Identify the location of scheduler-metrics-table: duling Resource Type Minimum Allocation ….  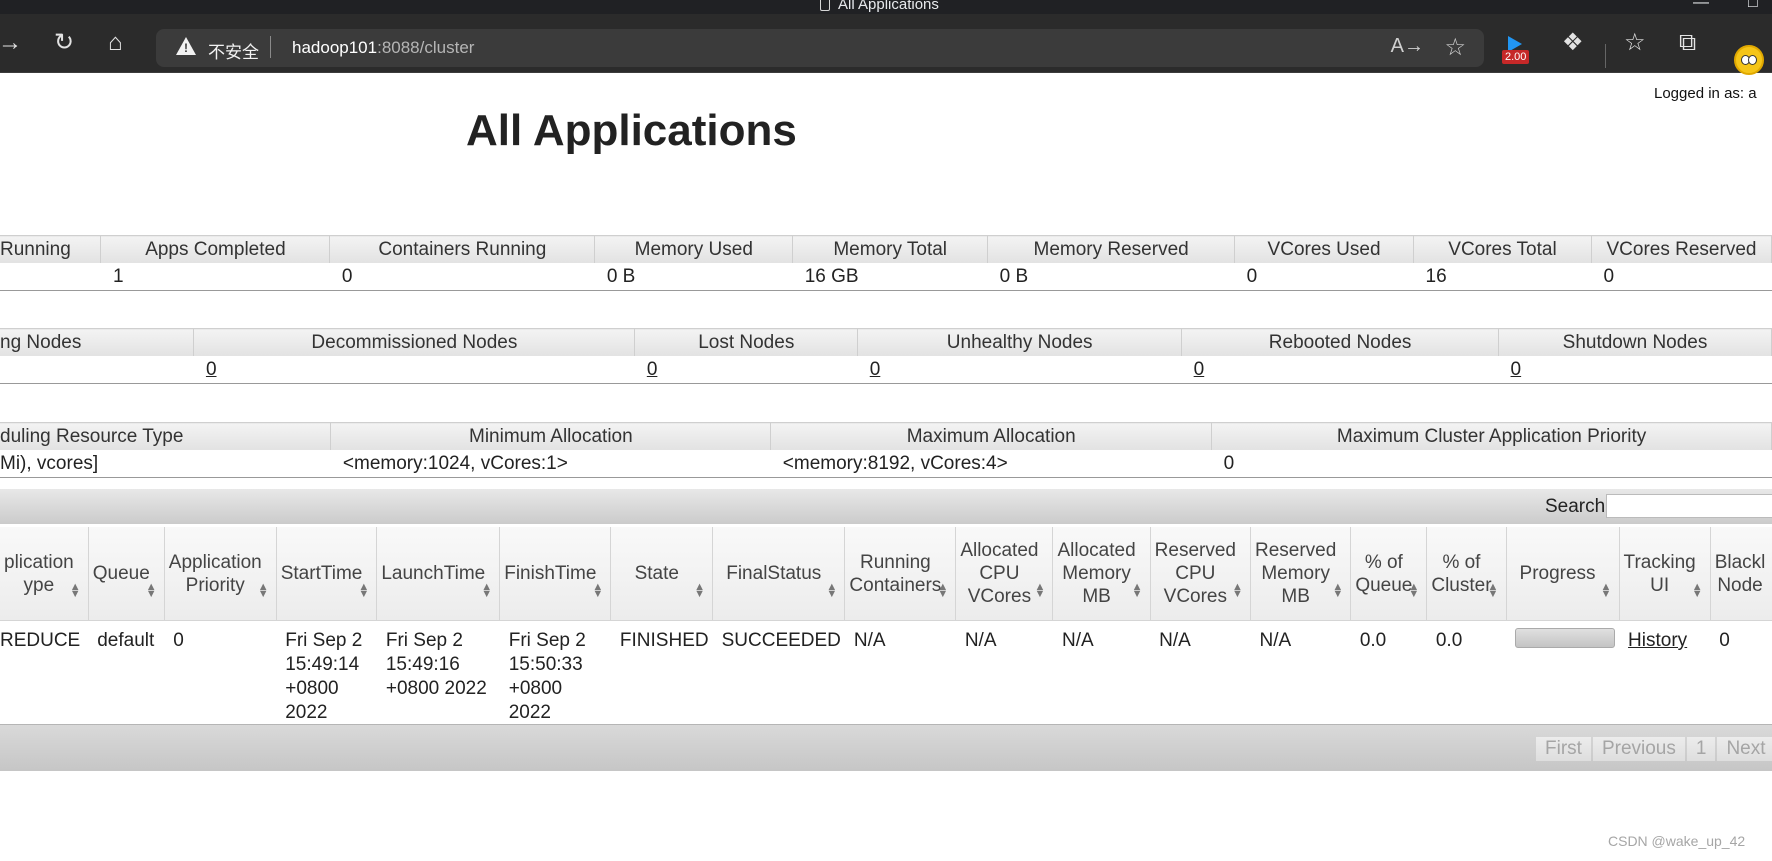
(886, 450).